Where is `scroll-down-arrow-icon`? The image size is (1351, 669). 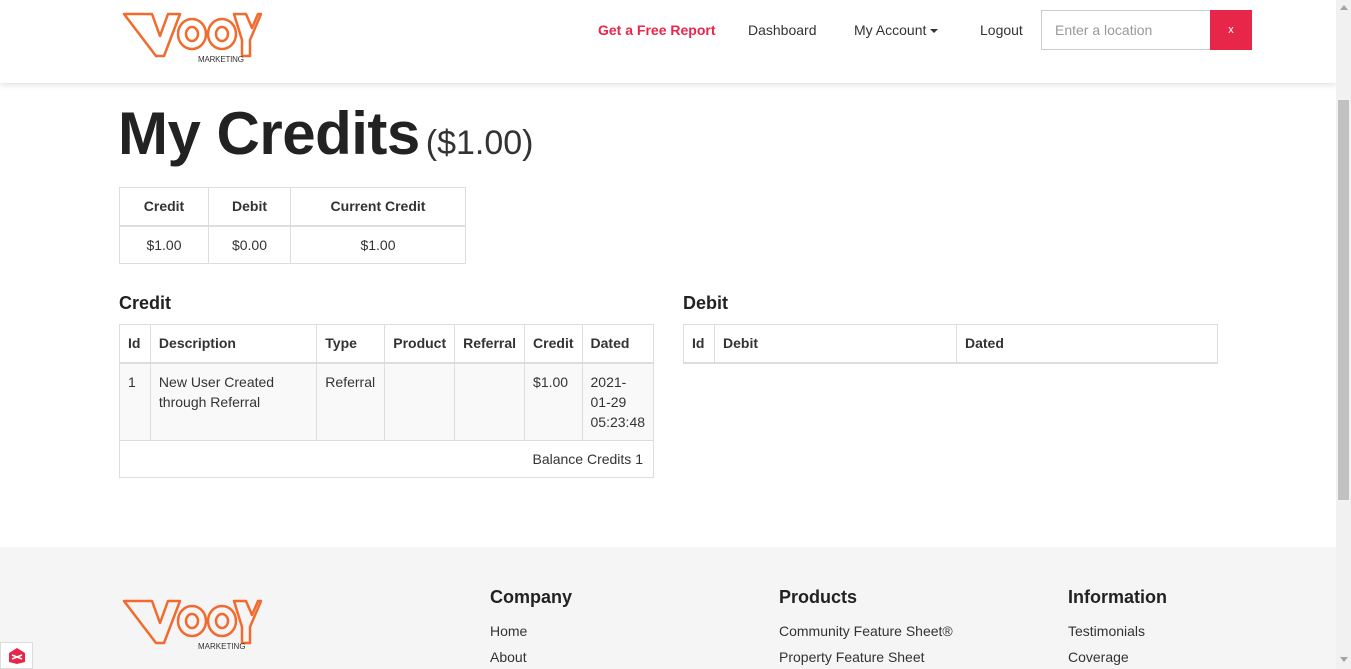 scroll-down-arrow-icon is located at coordinates (1344, 659).